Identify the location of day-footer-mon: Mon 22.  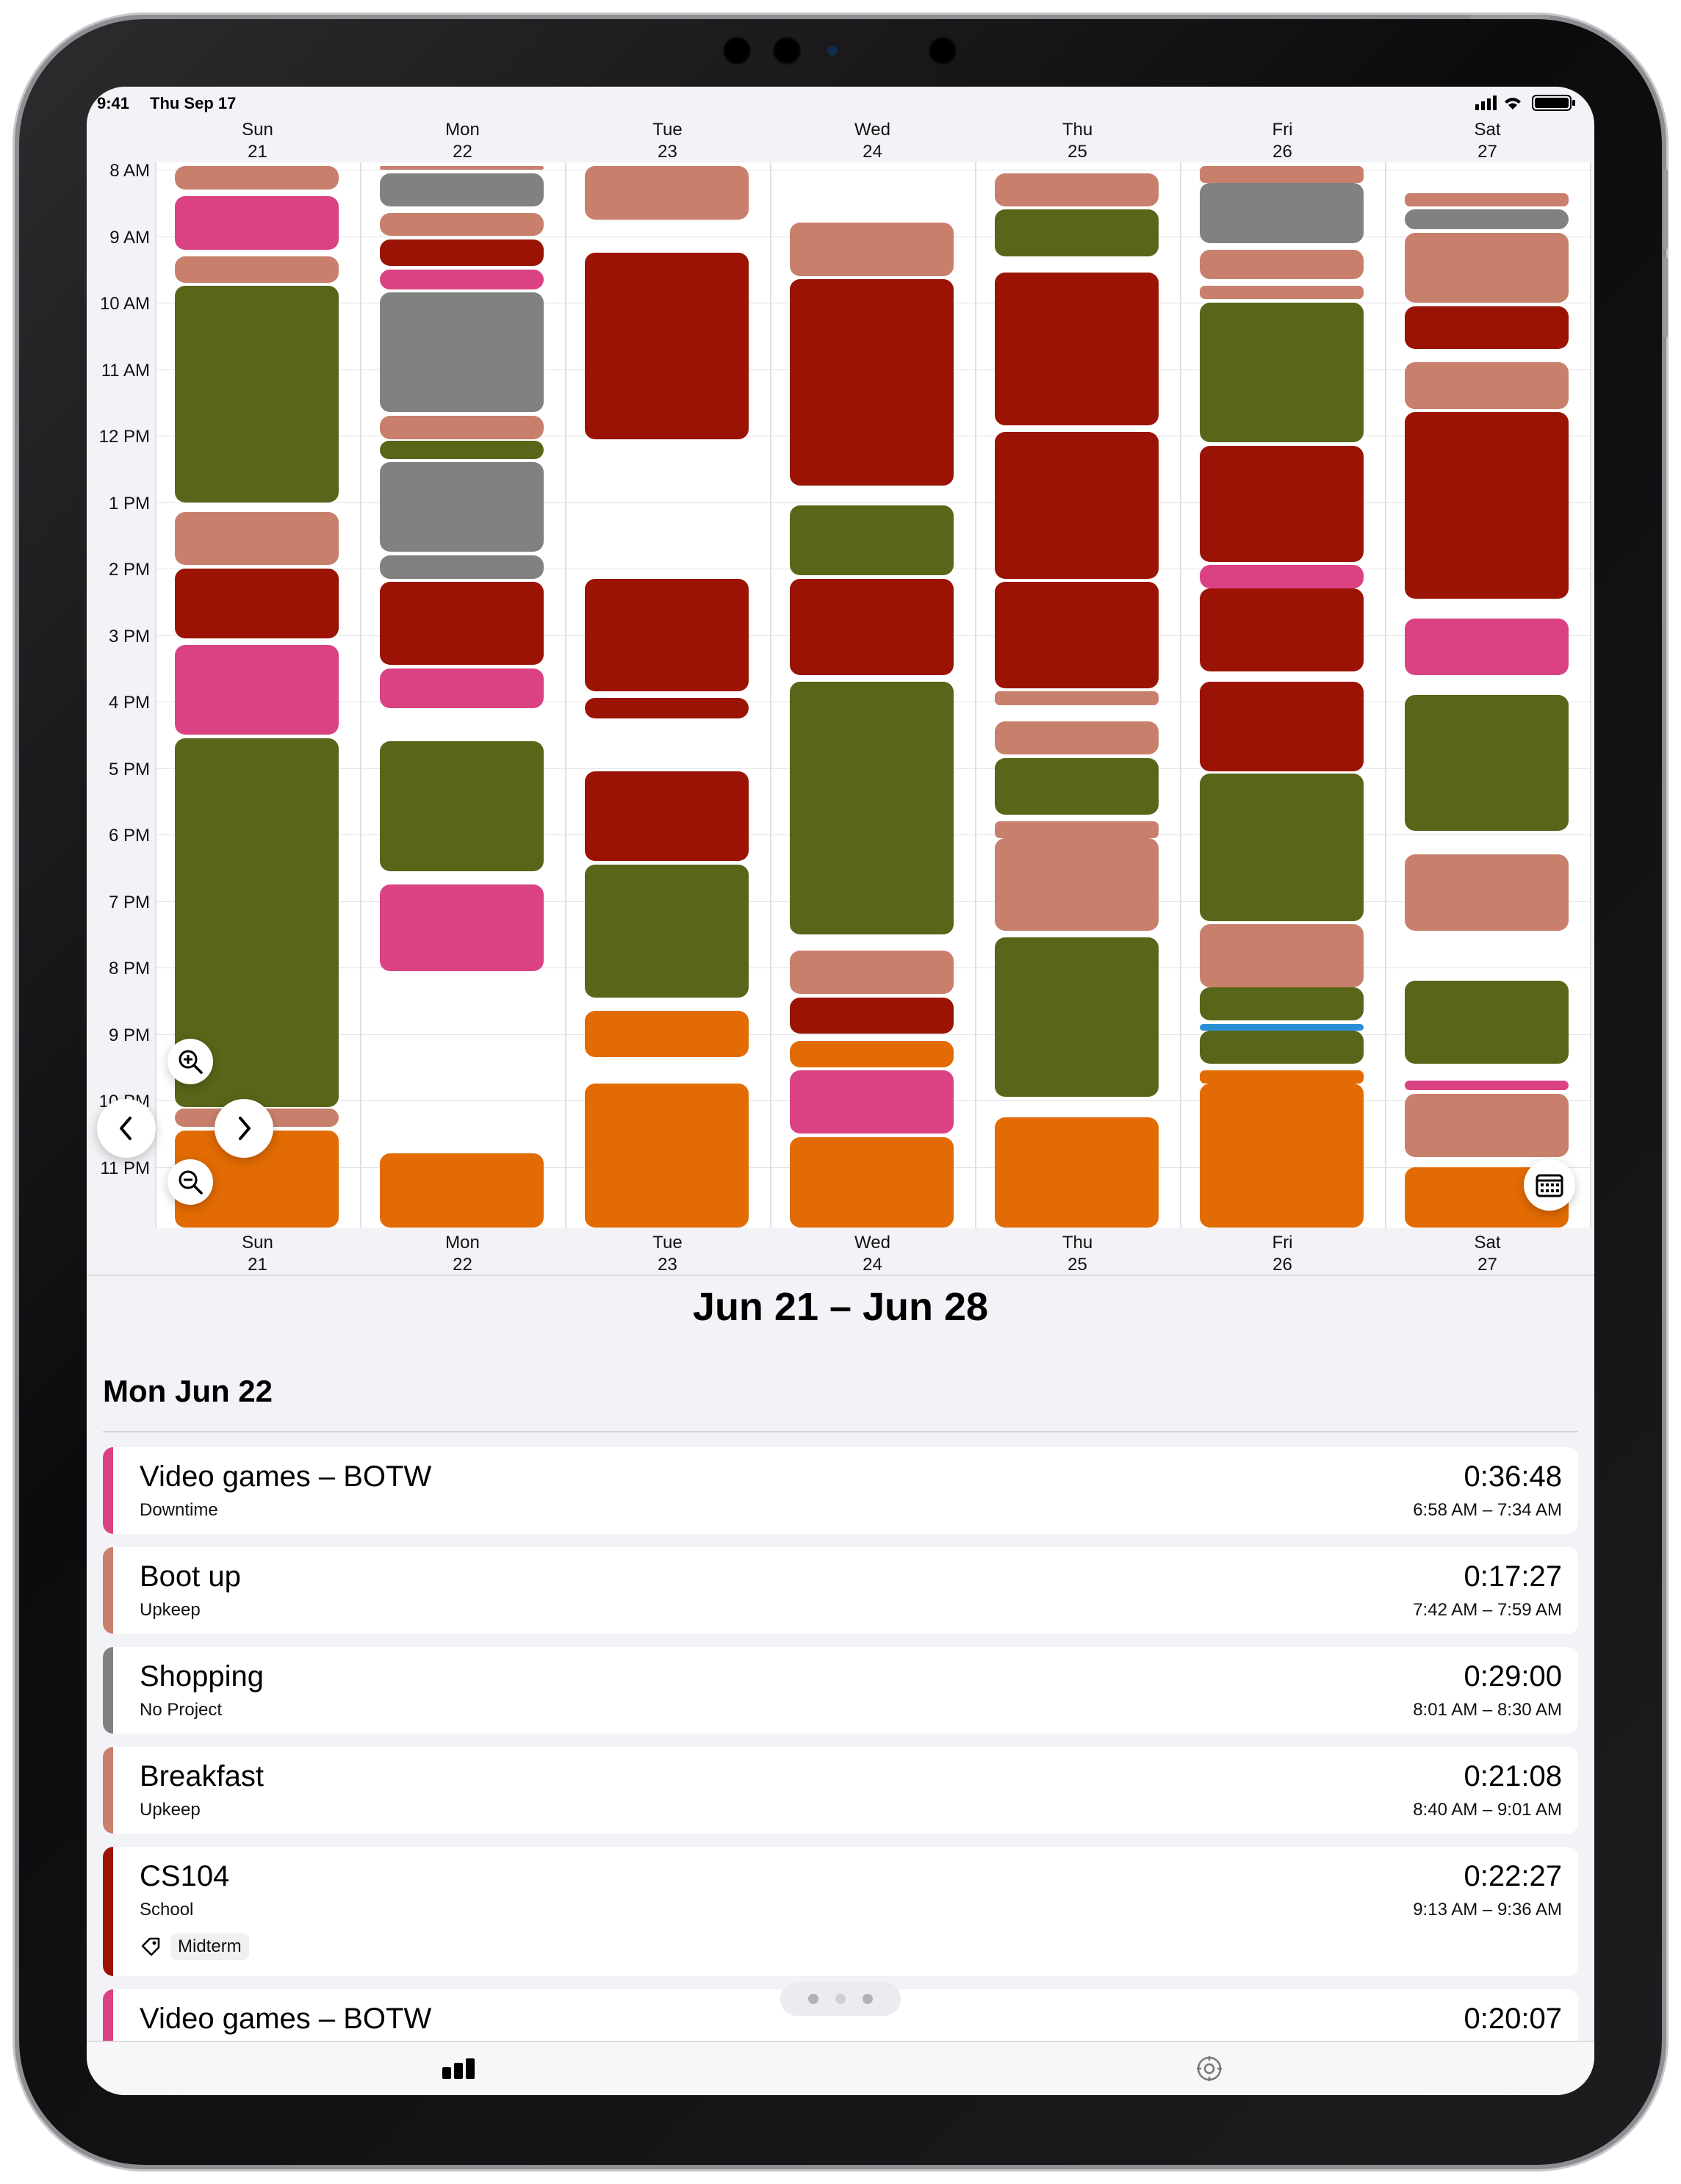
(462, 1254).